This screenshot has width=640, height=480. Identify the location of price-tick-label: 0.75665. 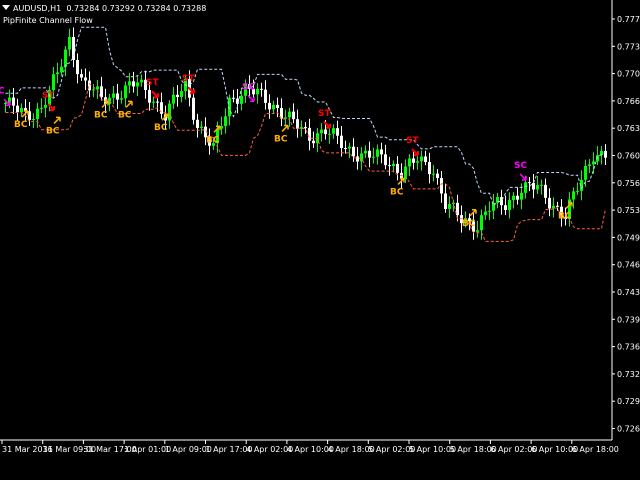
(628, 183).